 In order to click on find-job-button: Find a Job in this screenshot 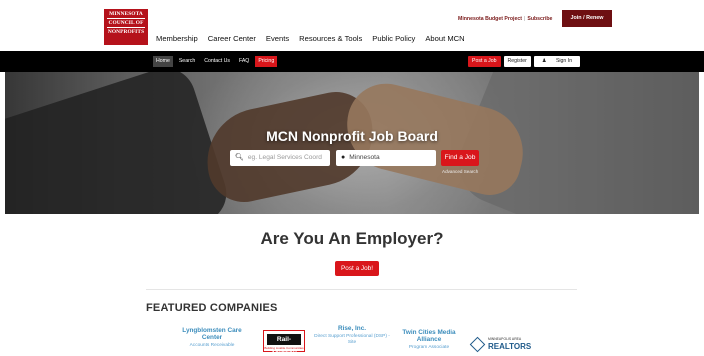, I will do `click(460, 158)`.